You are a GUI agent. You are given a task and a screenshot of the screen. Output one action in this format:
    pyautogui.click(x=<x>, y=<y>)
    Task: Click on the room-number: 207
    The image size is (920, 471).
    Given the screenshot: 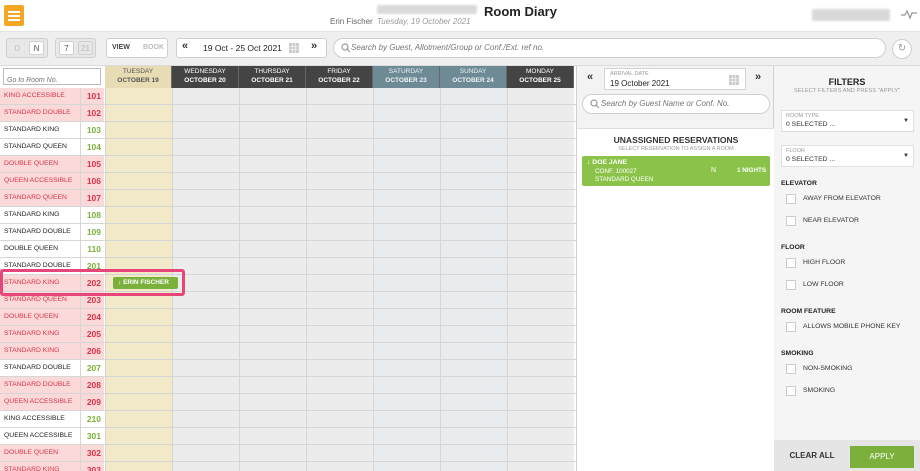 What is the action you would take?
    pyautogui.click(x=92, y=368)
    